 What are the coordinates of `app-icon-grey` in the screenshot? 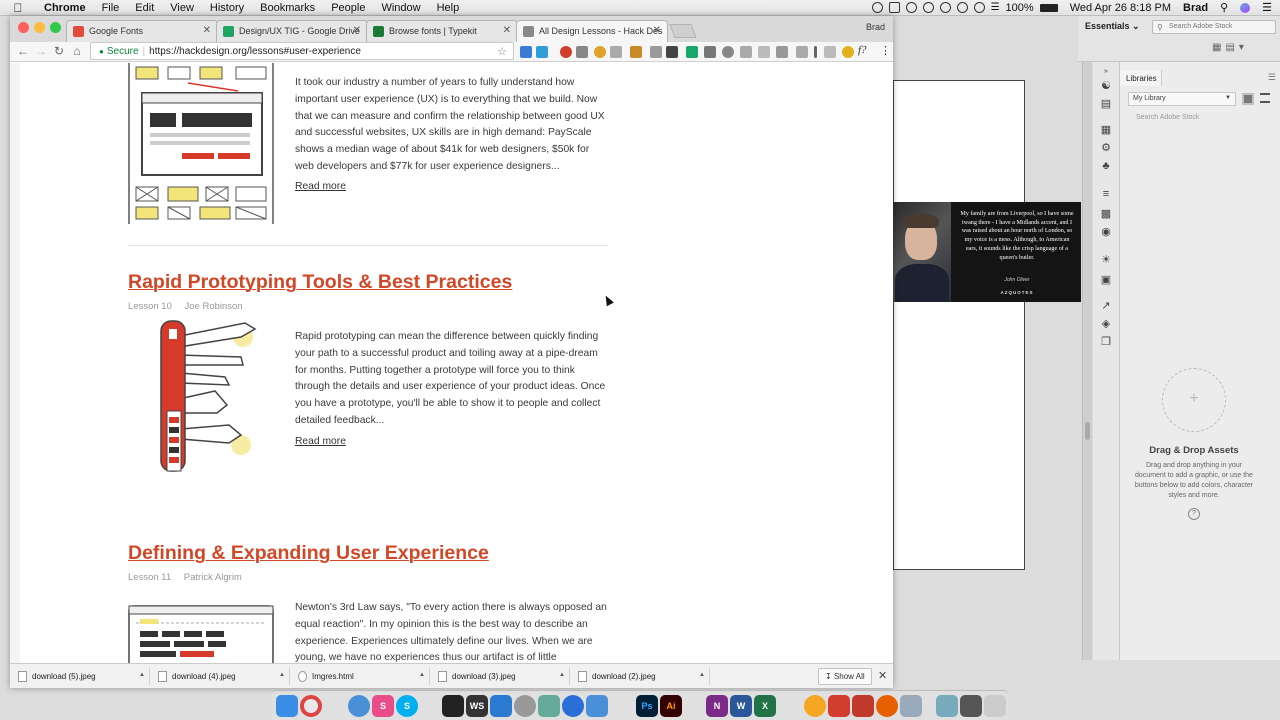 It's located at (911, 706).